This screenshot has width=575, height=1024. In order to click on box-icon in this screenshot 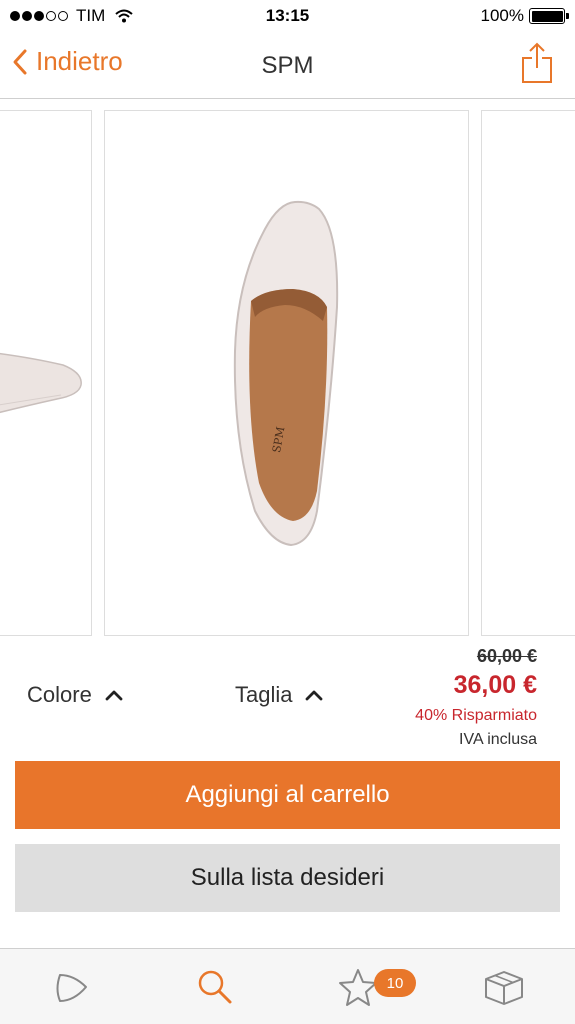, I will do `click(504, 988)`.